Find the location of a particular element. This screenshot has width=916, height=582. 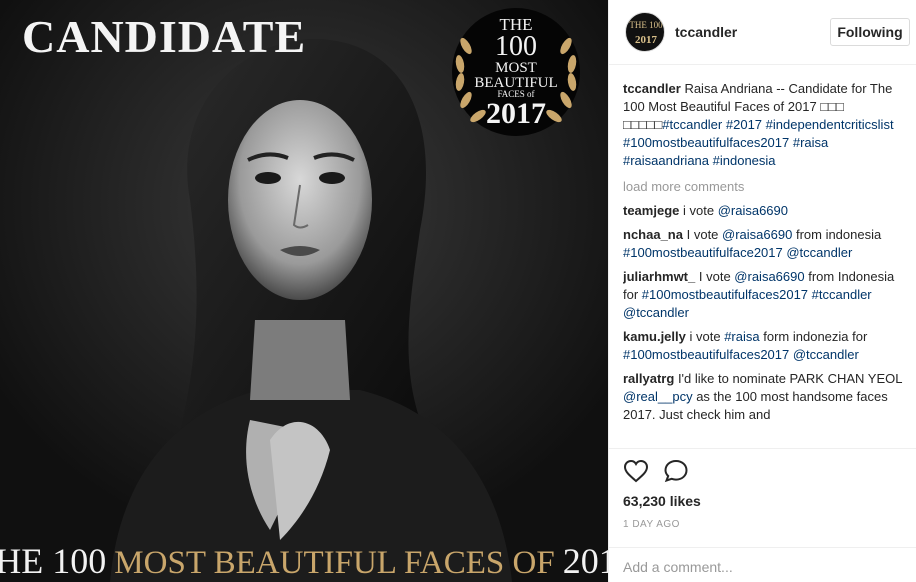

hashtag-link: #tccandler is located at coordinates (692, 124).